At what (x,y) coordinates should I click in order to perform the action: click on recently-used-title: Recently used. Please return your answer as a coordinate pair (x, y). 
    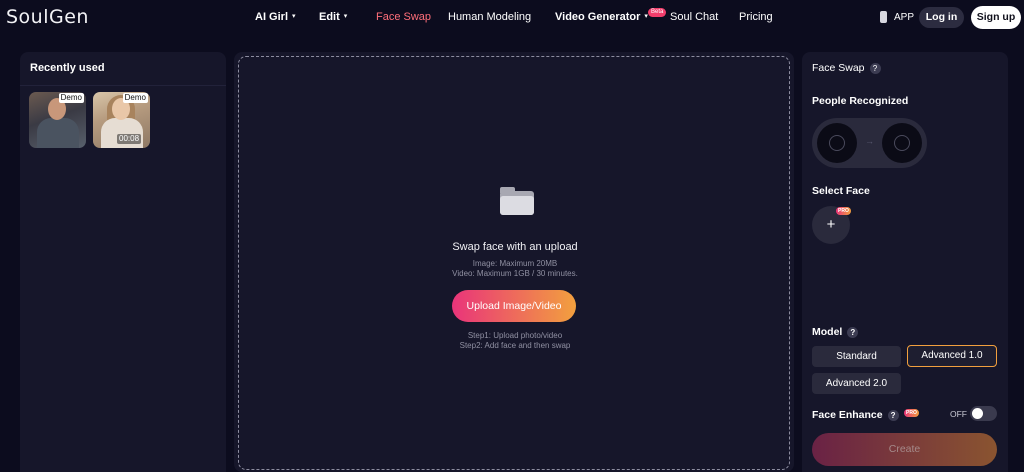
    Looking at the image, I should click on (67, 68).